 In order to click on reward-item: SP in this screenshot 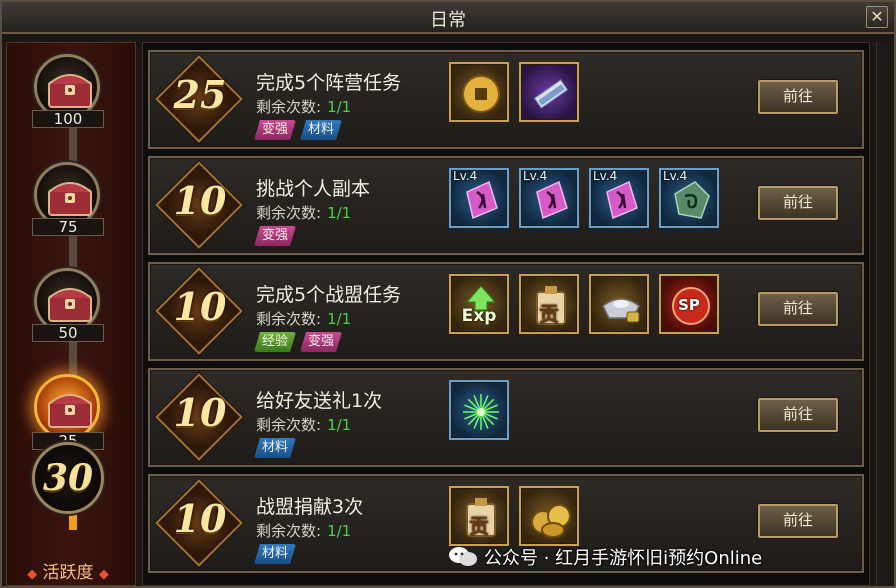, I will do `click(689, 304)`.